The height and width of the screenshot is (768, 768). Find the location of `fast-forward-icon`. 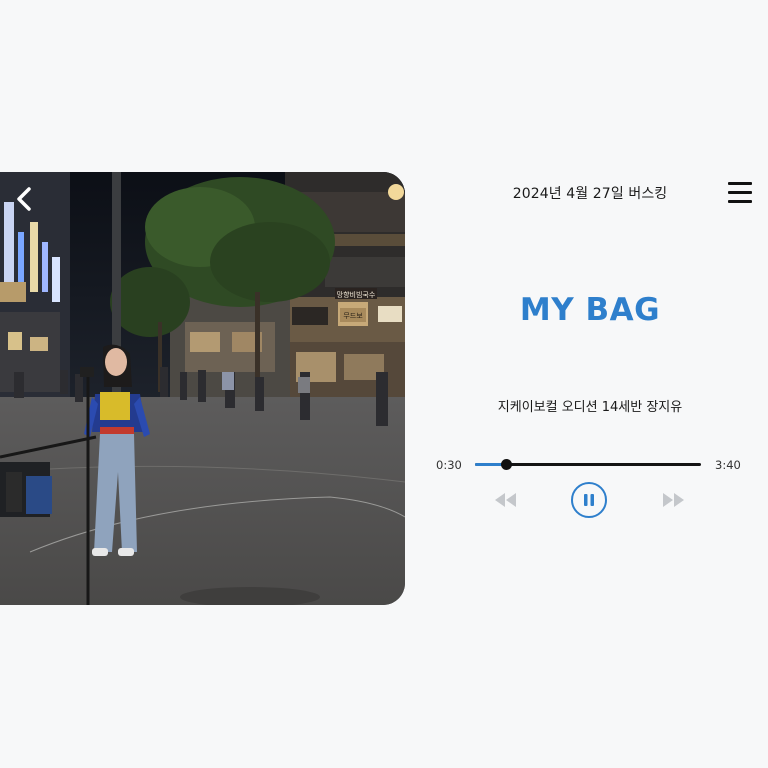

fast-forward-icon is located at coordinates (673, 500).